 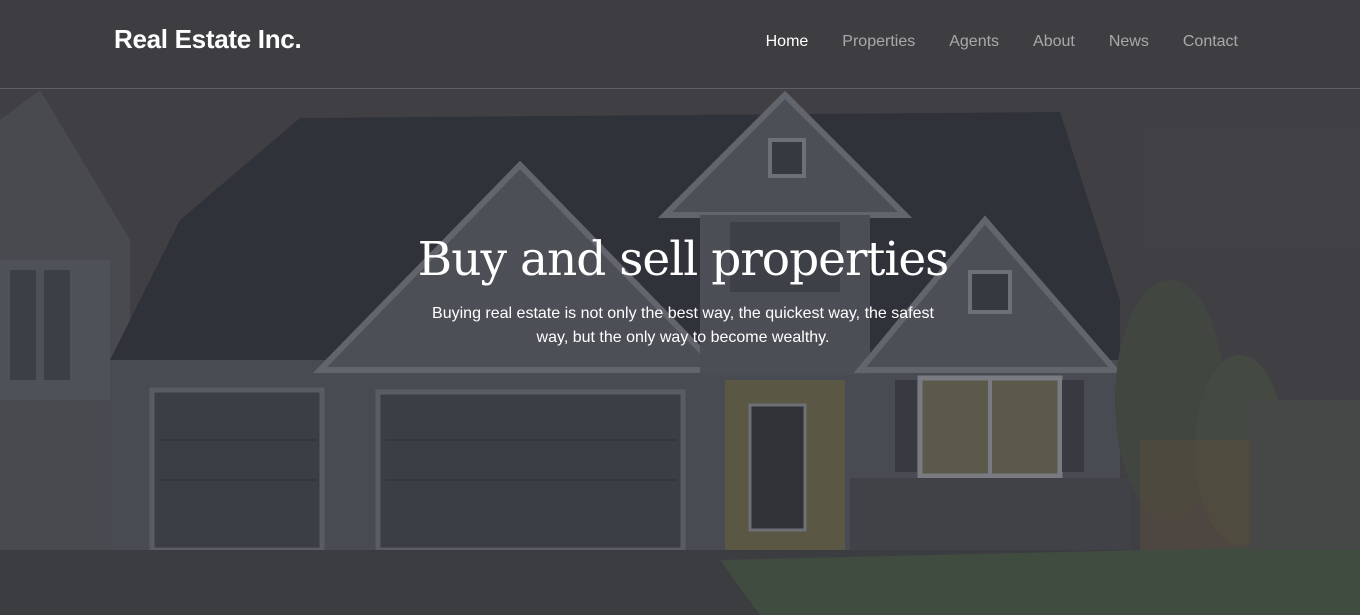 I want to click on nav-link-about: About, so click(x=1054, y=42).